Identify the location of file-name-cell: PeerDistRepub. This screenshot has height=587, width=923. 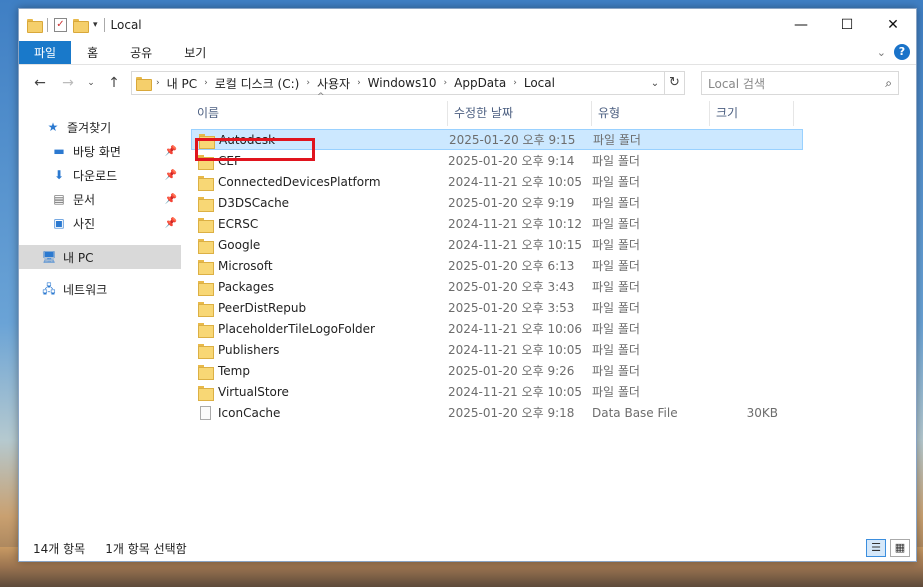
(319, 308).